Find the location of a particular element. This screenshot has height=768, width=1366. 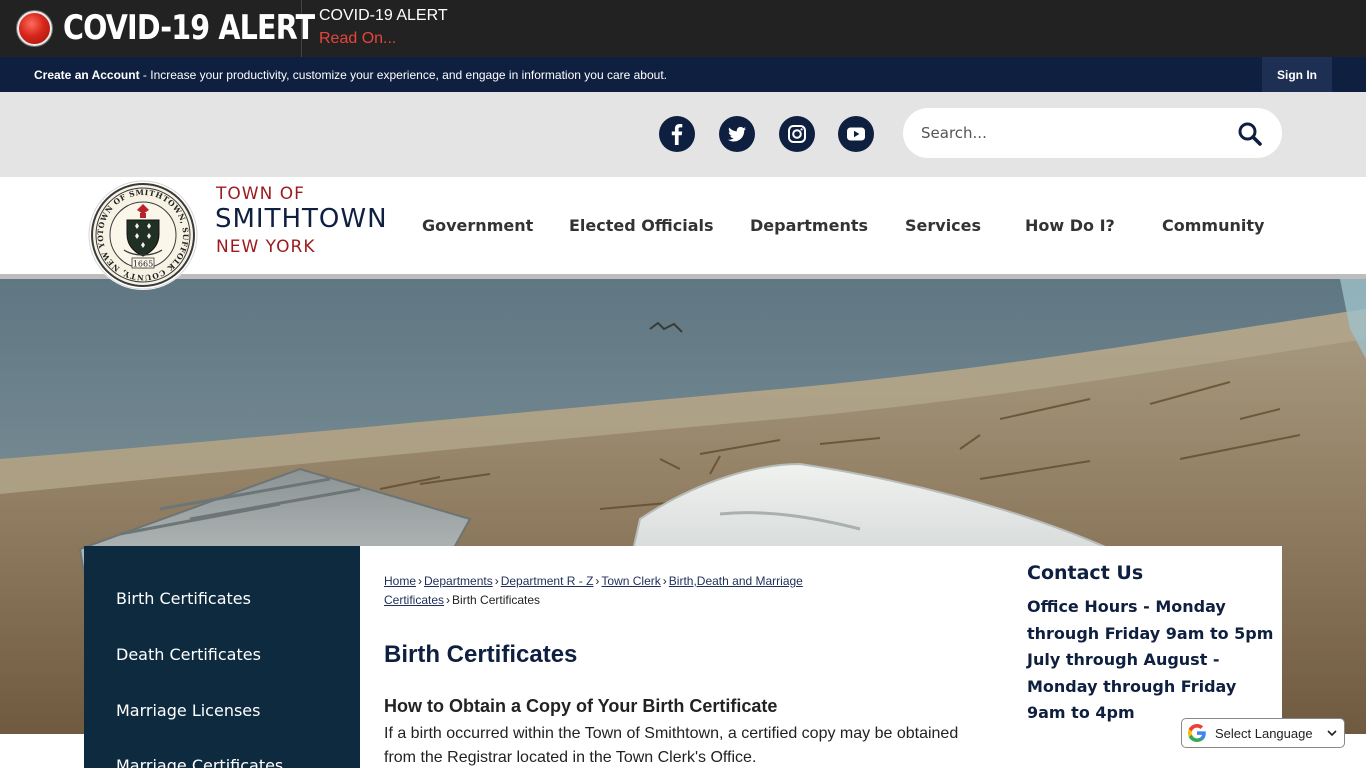

covid-alert-badge: COVID-19 ALERT is located at coordinates (157, 28).